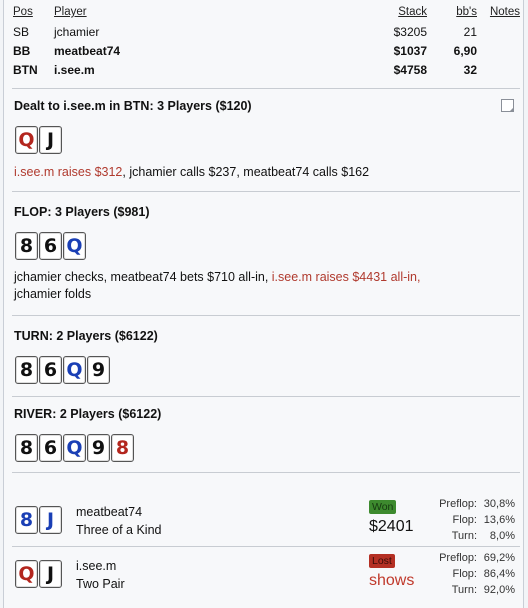 The image size is (528, 608). What do you see at coordinates (410, 70) in the screenshot?
I see `row-stack: $4758` at bounding box center [410, 70].